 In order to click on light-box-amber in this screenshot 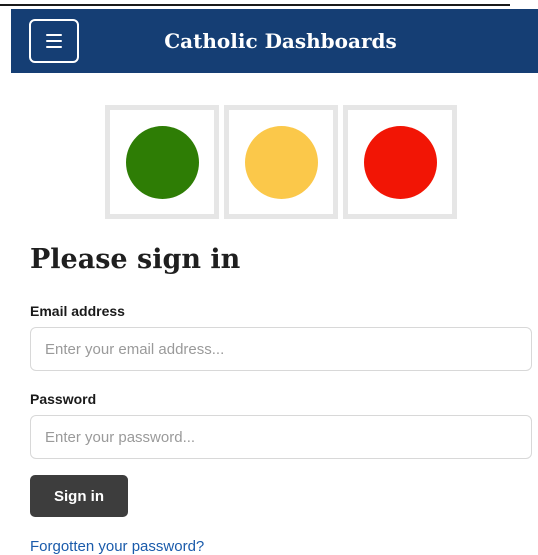, I will do `click(281, 162)`.